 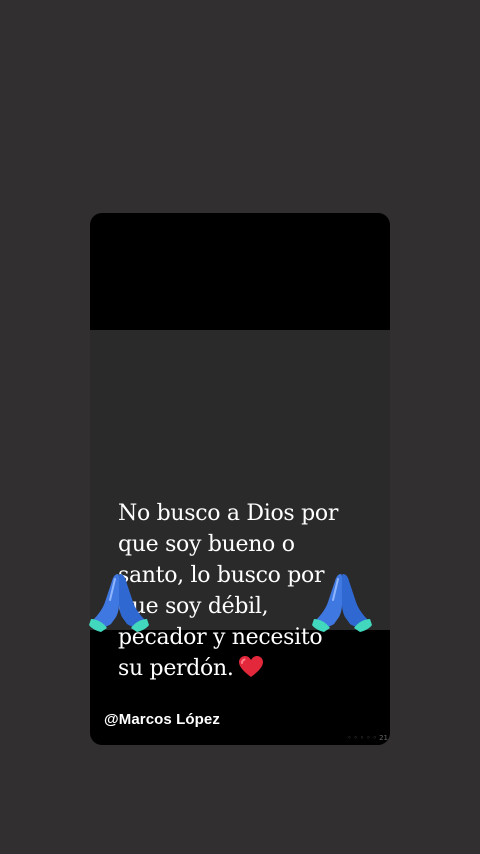 What do you see at coordinates (206, 544) in the screenshot?
I see `quote-line: que soy bueno o` at bounding box center [206, 544].